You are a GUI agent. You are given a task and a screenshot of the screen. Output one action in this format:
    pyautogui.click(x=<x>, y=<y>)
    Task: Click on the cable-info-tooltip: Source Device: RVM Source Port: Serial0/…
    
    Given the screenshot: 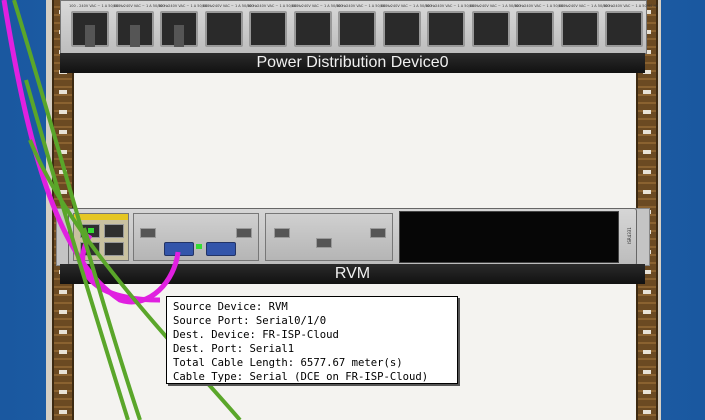 What is the action you would take?
    pyautogui.click(x=312, y=340)
    